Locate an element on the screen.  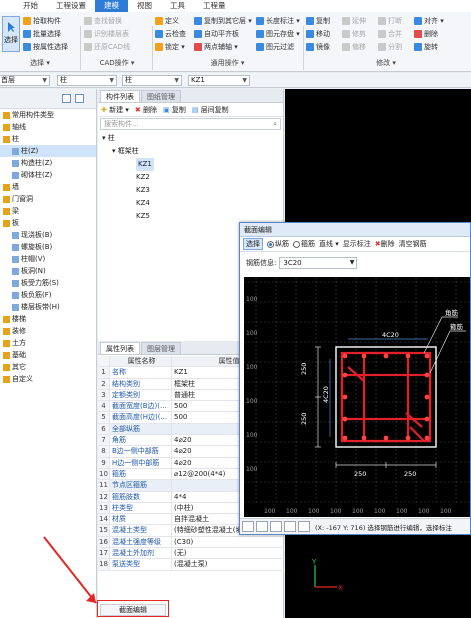
line-mode-dropdown: 直线 ▾ is located at coordinates (329, 244).